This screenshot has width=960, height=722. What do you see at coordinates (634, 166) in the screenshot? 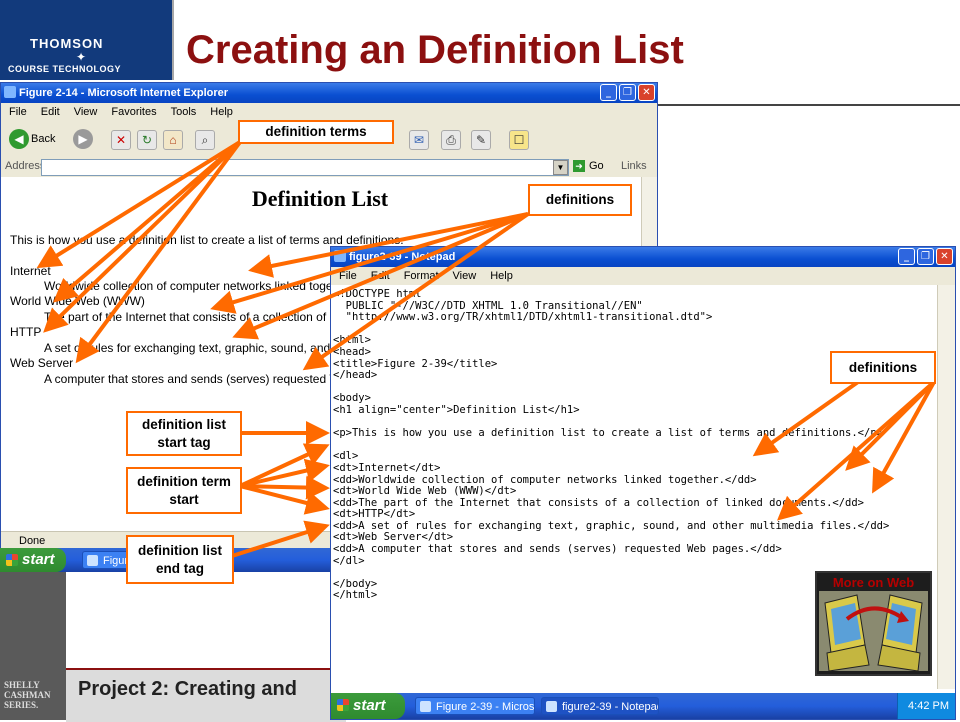
I see `links-label: Links` at bounding box center [634, 166].